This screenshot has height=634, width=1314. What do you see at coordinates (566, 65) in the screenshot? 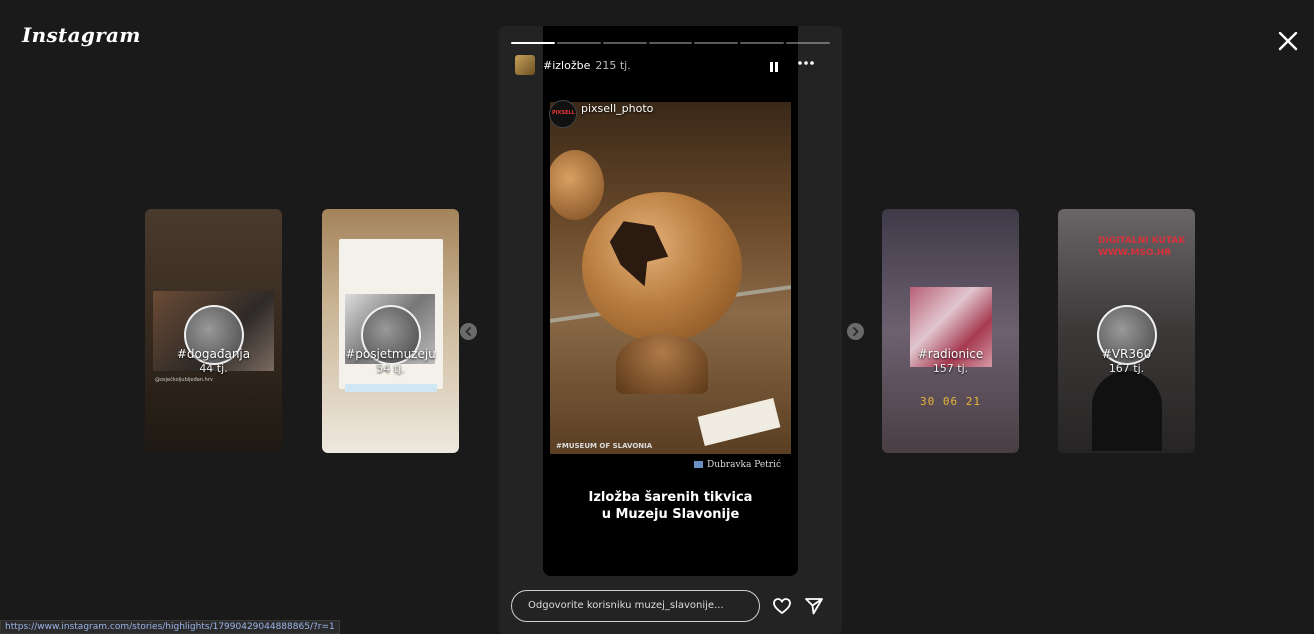
I see `highlight-name: #izložbe` at bounding box center [566, 65].